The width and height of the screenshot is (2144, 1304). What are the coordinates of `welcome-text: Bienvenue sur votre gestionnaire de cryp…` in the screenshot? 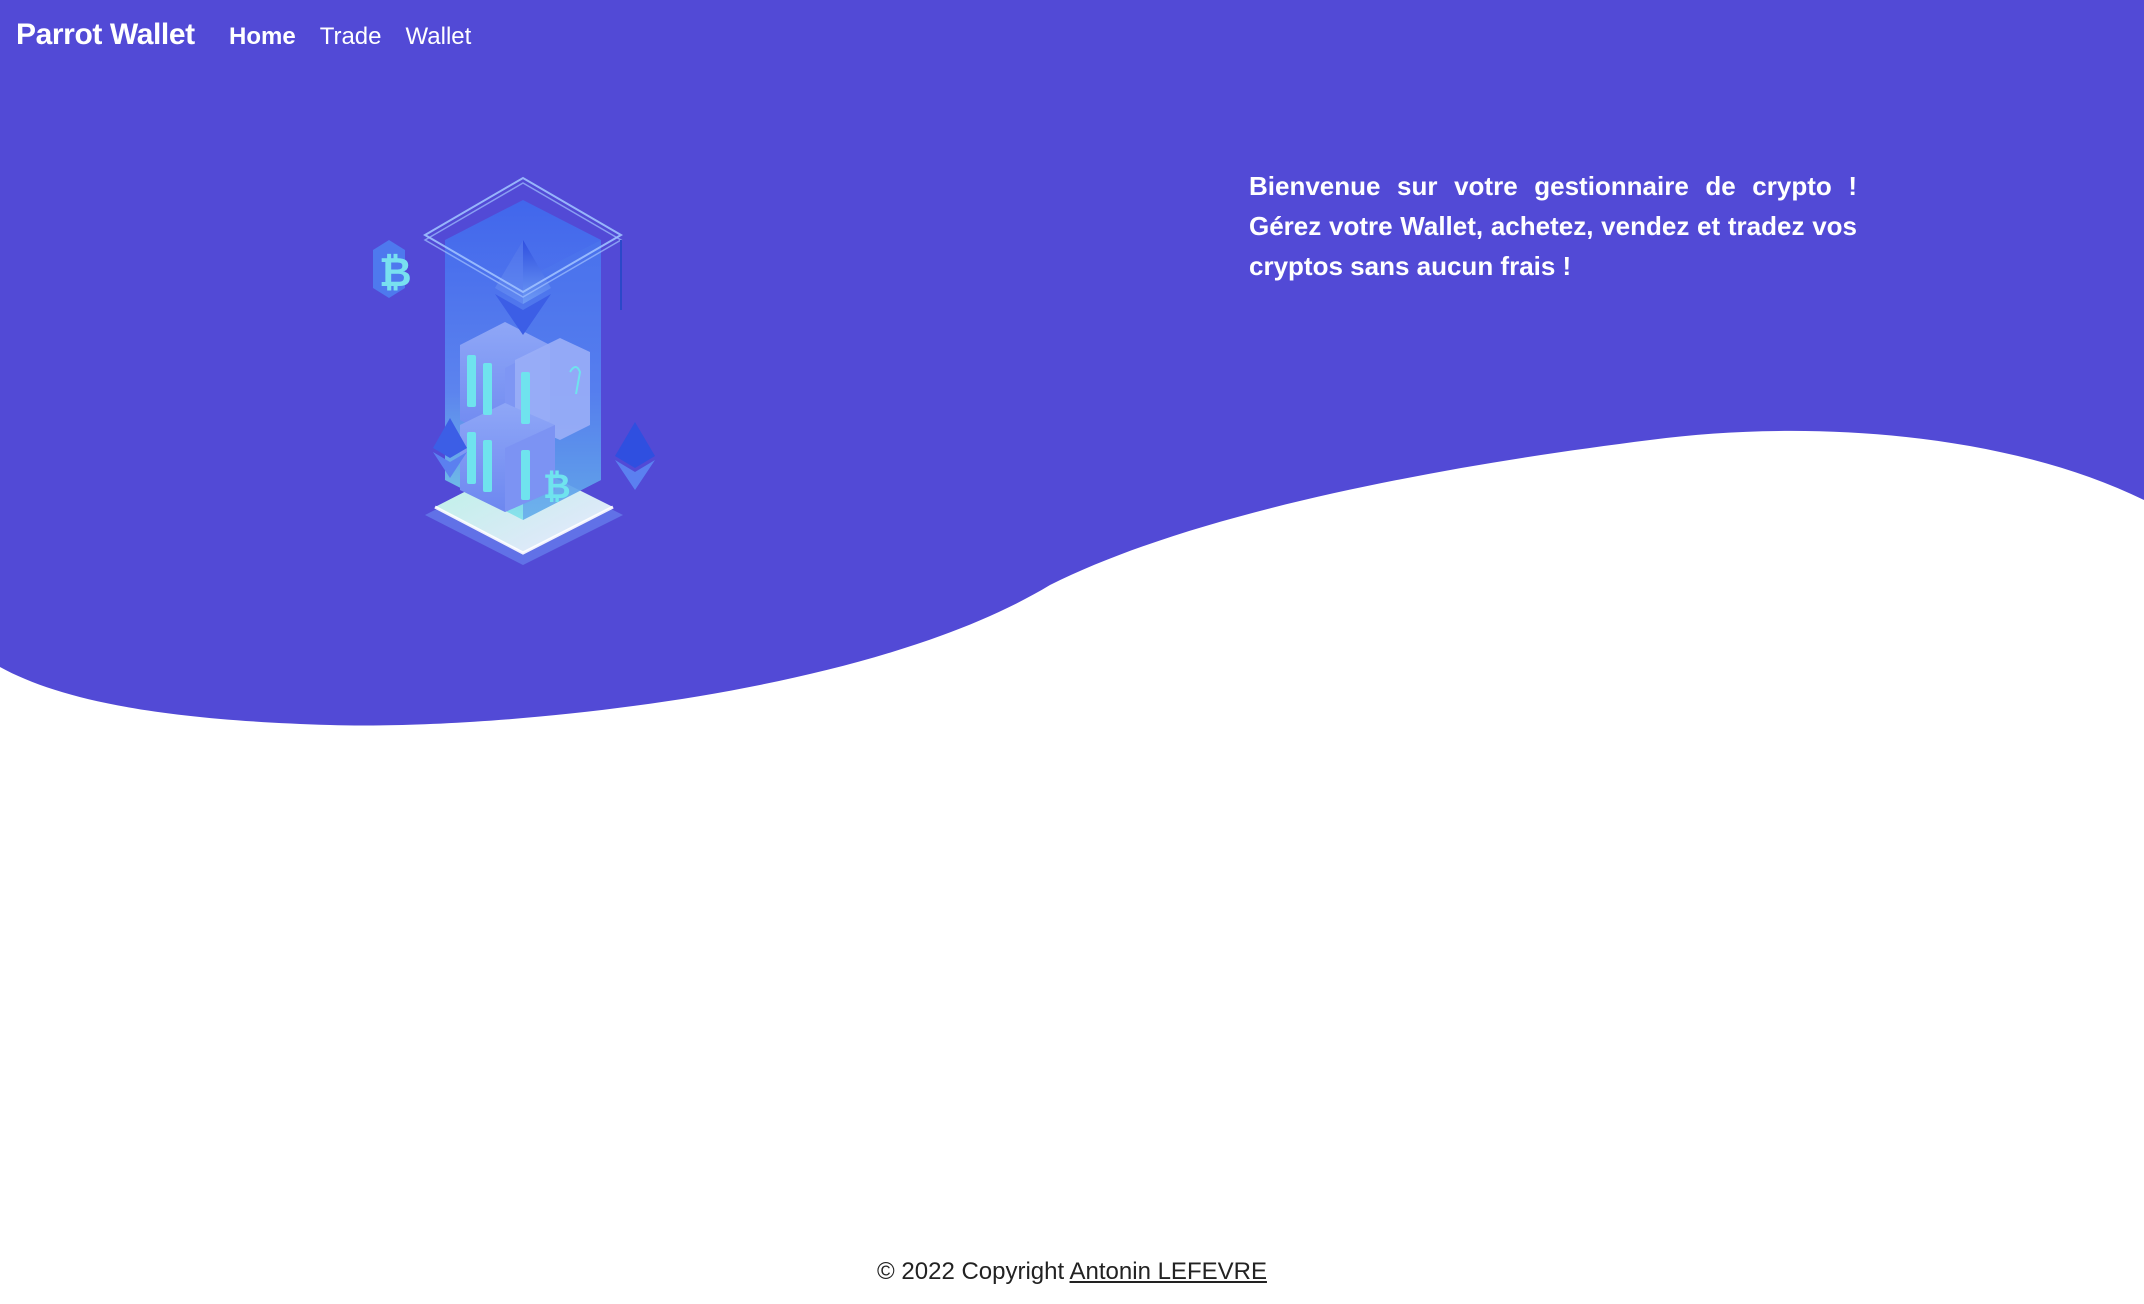 It's located at (1553, 226).